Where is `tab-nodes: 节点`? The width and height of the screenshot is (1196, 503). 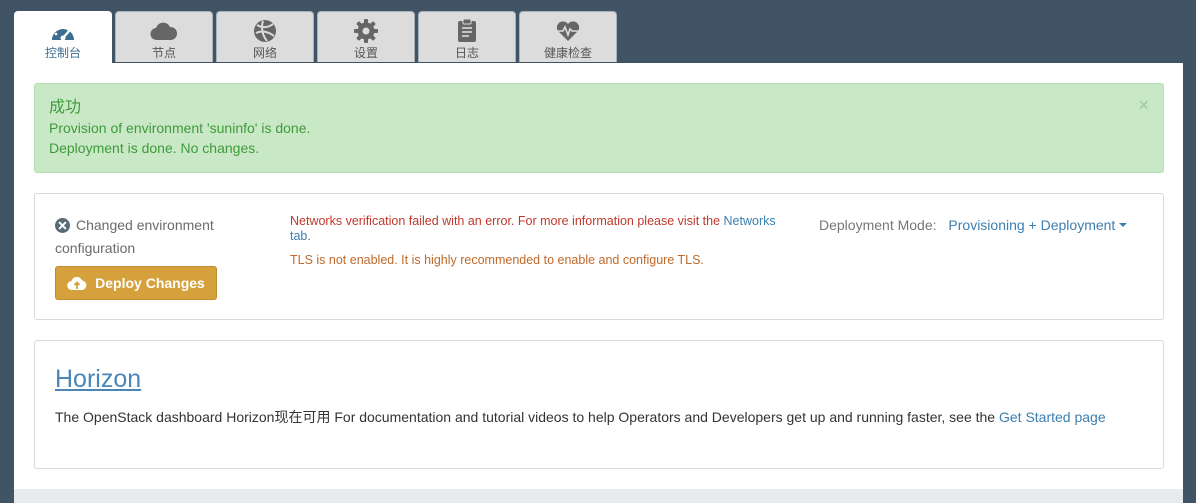 tab-nodes: 节点 is located at coordinates (164, 36).